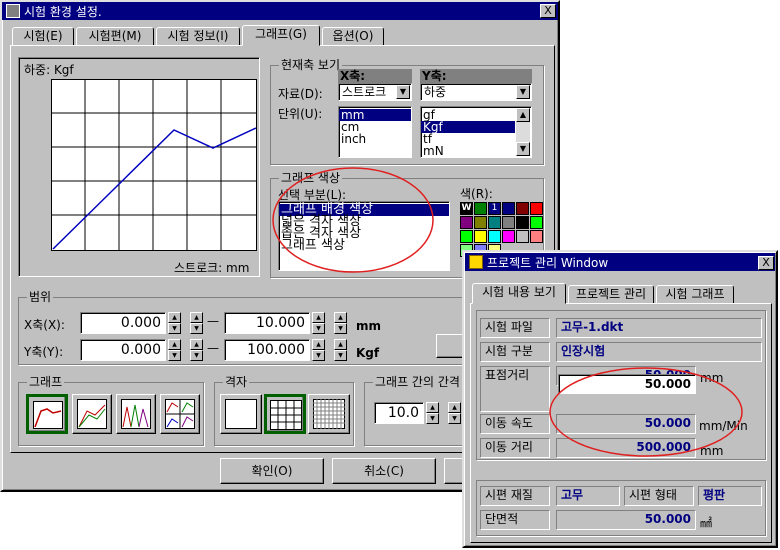 This screenshot has width=780, height=550. Describe the element at coordinates (267, 350) in the screenshot. I see `y-max-field: 100.000` at that location.